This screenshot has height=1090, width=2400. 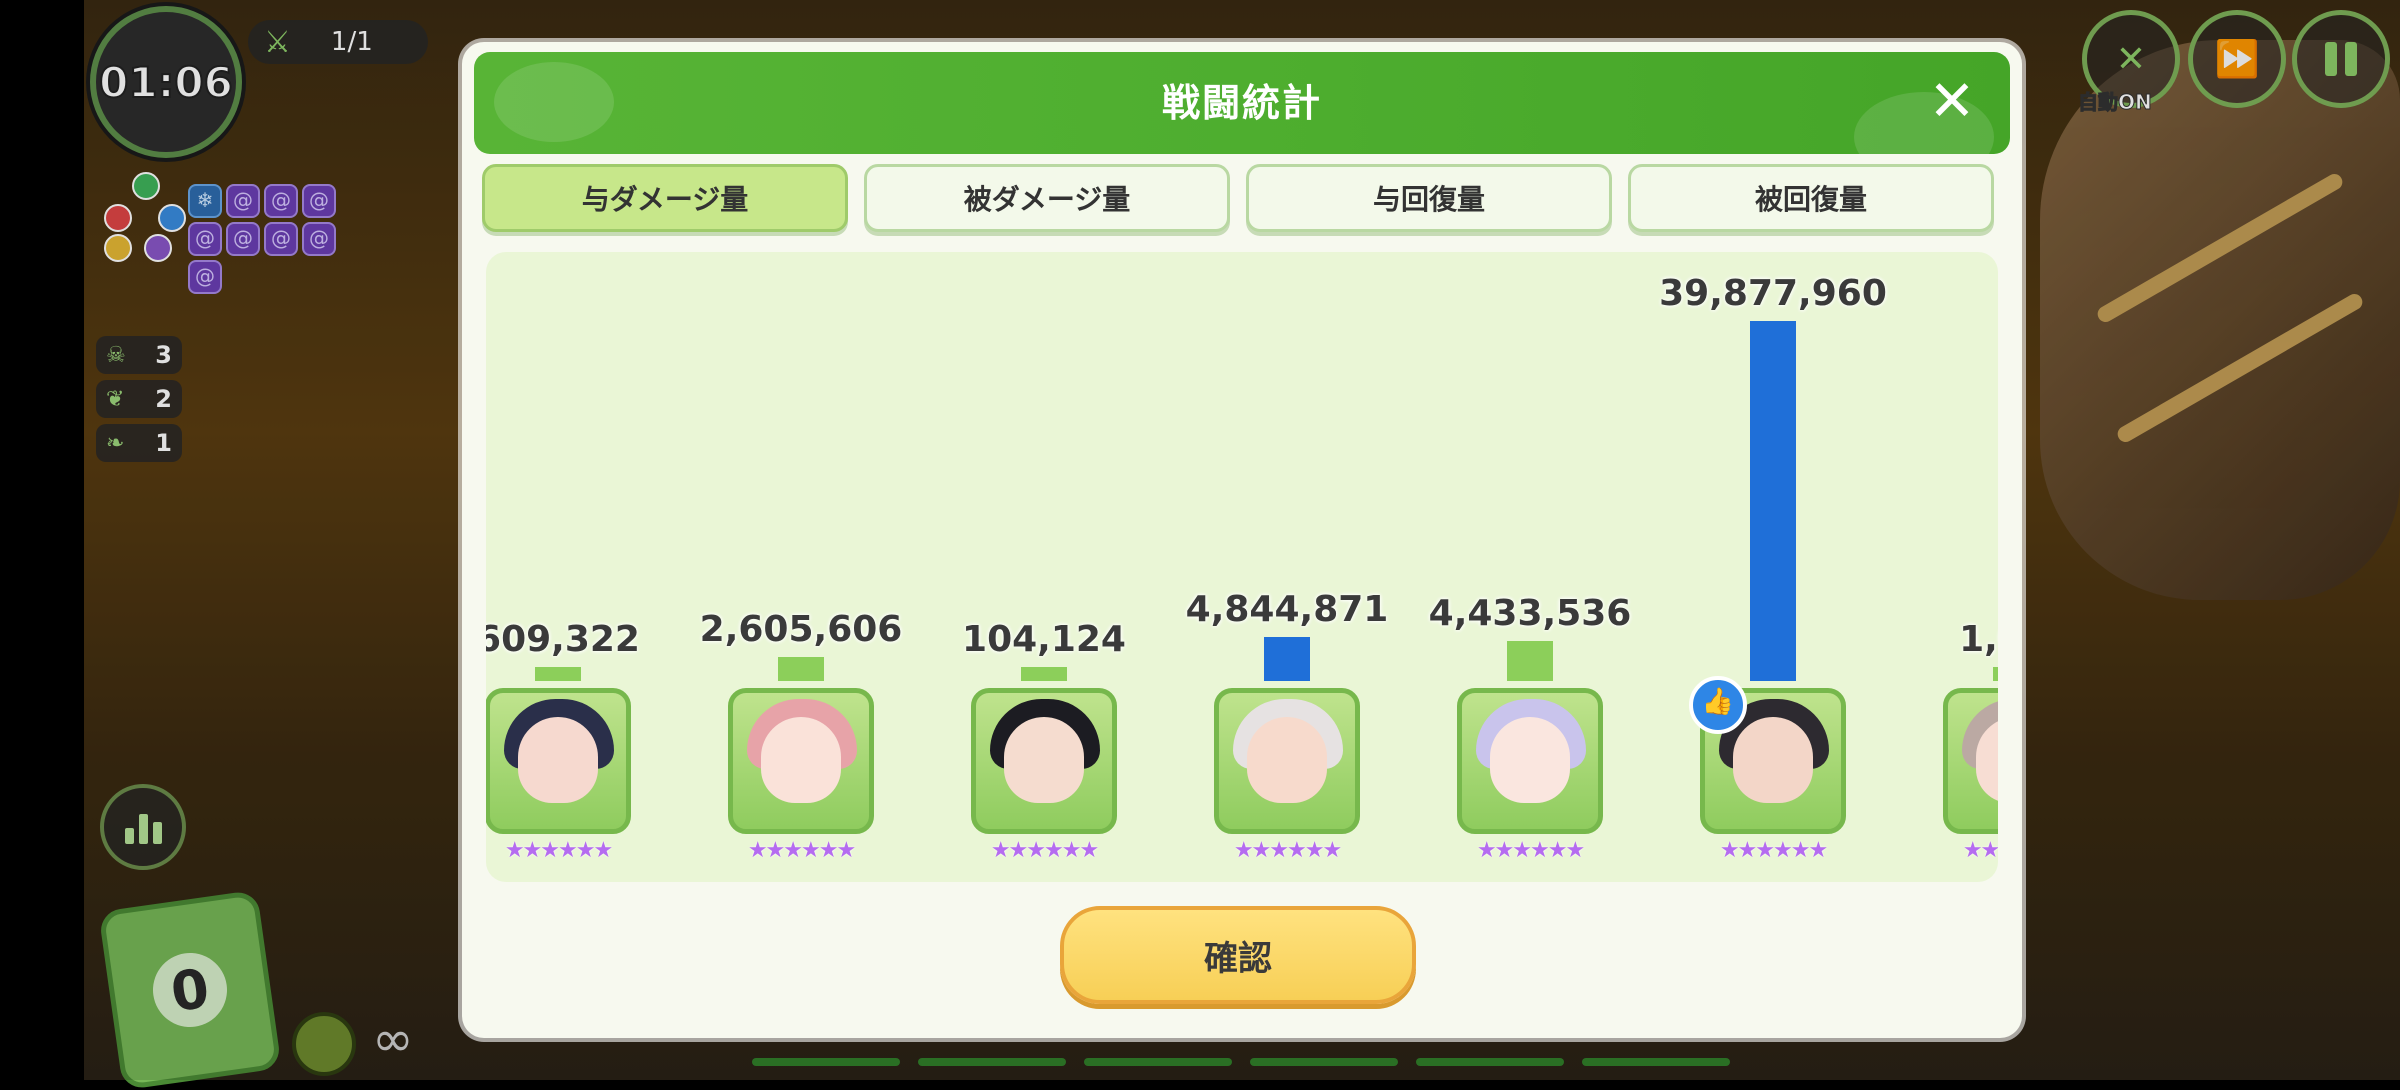 What do you see at coordinates (1238, 955) in the screenshot?
I see `confirm-button: 確認` at bounding box center [1238, 955].